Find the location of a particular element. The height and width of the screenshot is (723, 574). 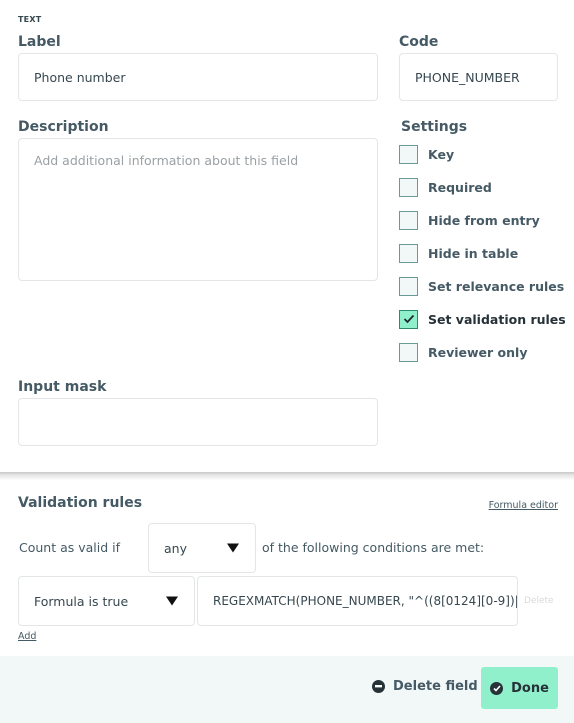

match-mode-value: any is located at coordinates (175, 548).